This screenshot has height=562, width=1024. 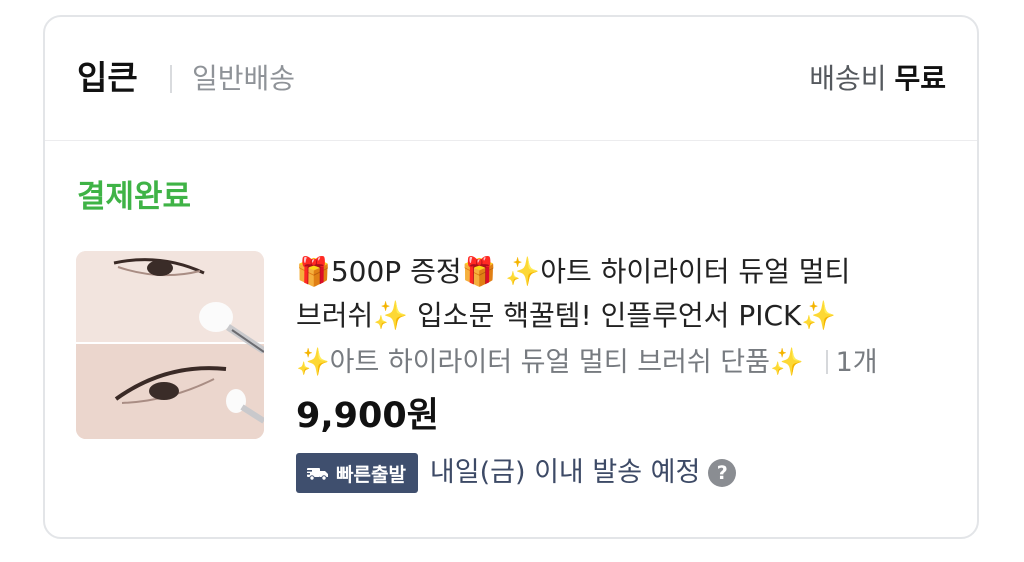 What do you see at coordinates (244, 78) in the screenshot?
I see `shipping-type: 일반배송` at bounding box center [244, 78].